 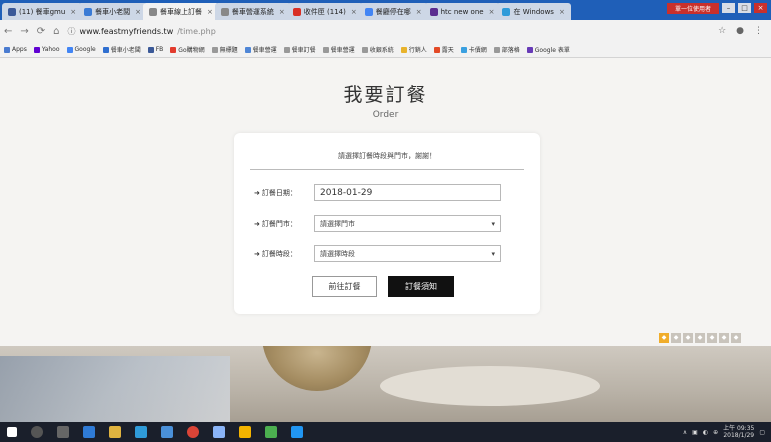 I want to click on browser-tab: htc new one ×, so click(x=462, y=11).